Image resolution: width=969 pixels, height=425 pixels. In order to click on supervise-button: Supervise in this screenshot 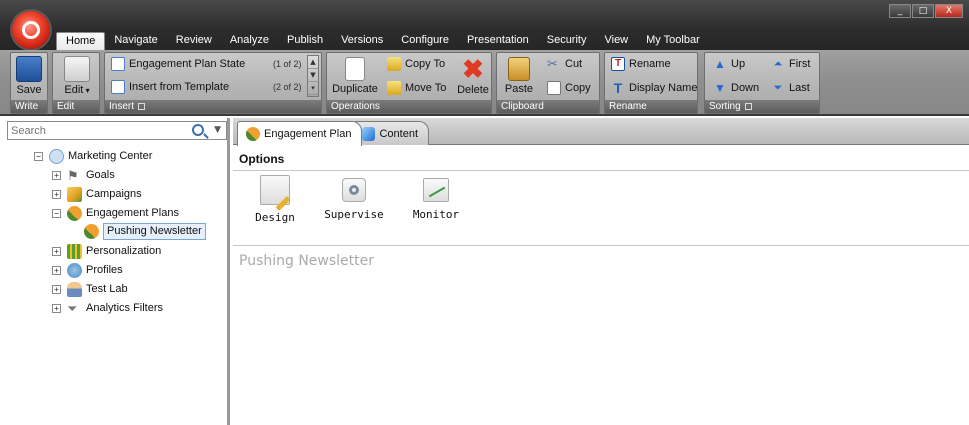, I will do `click(354, 198)`.